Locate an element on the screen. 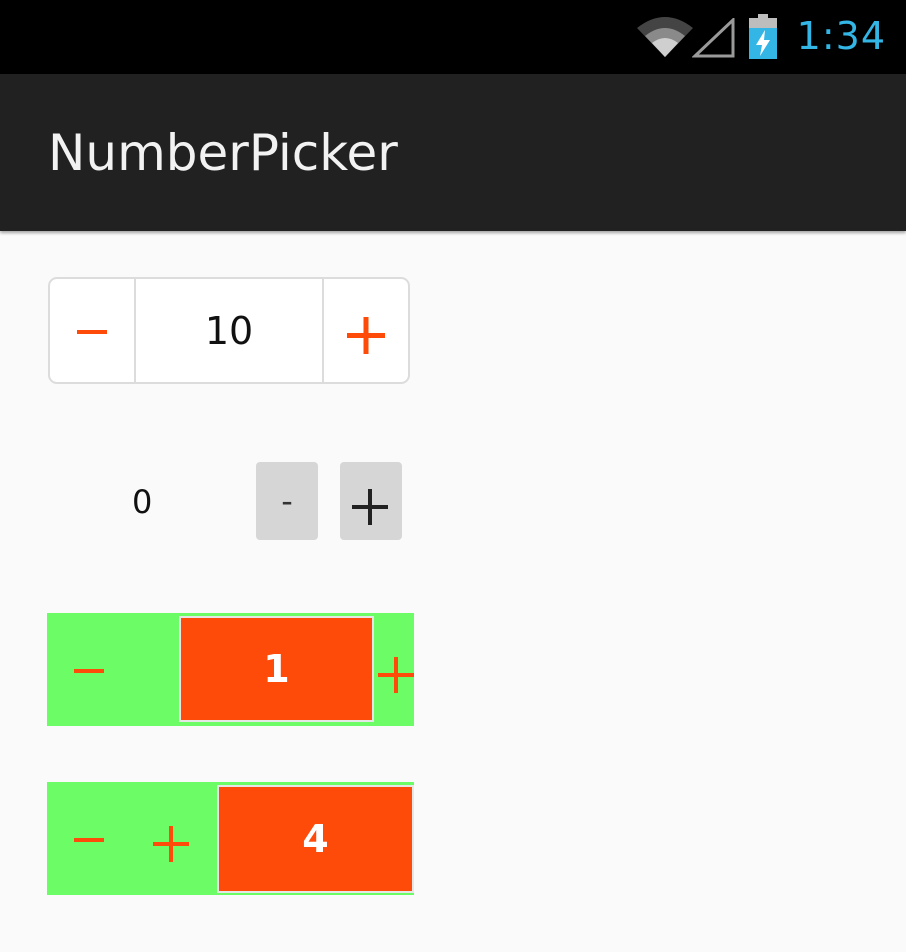 This screenshot has width=906, height=952. picker-4-increment-button is located at coordinates (174, 838).